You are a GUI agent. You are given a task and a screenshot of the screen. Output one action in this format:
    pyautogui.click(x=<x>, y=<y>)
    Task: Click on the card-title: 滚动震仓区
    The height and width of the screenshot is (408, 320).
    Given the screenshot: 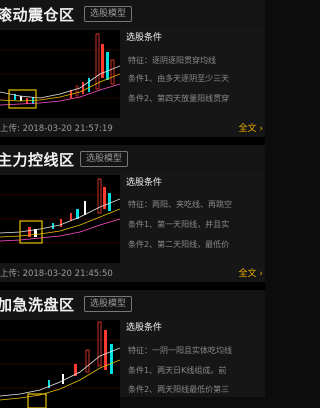 What is the action you would take?
    pyautogui.click(x=37, y=15)
    